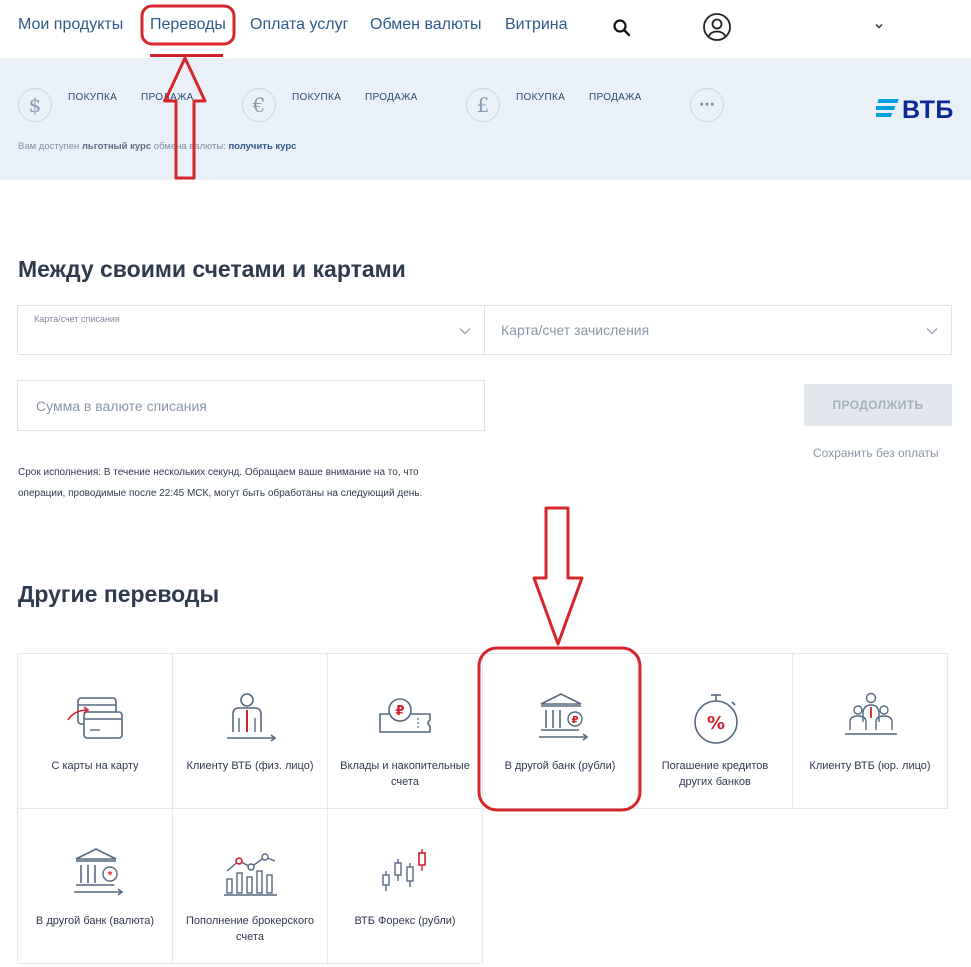  What do you see at coordinates (717, 27) in the screenshot?
I see `user-profile-icon` at bounding box center [717, 27].